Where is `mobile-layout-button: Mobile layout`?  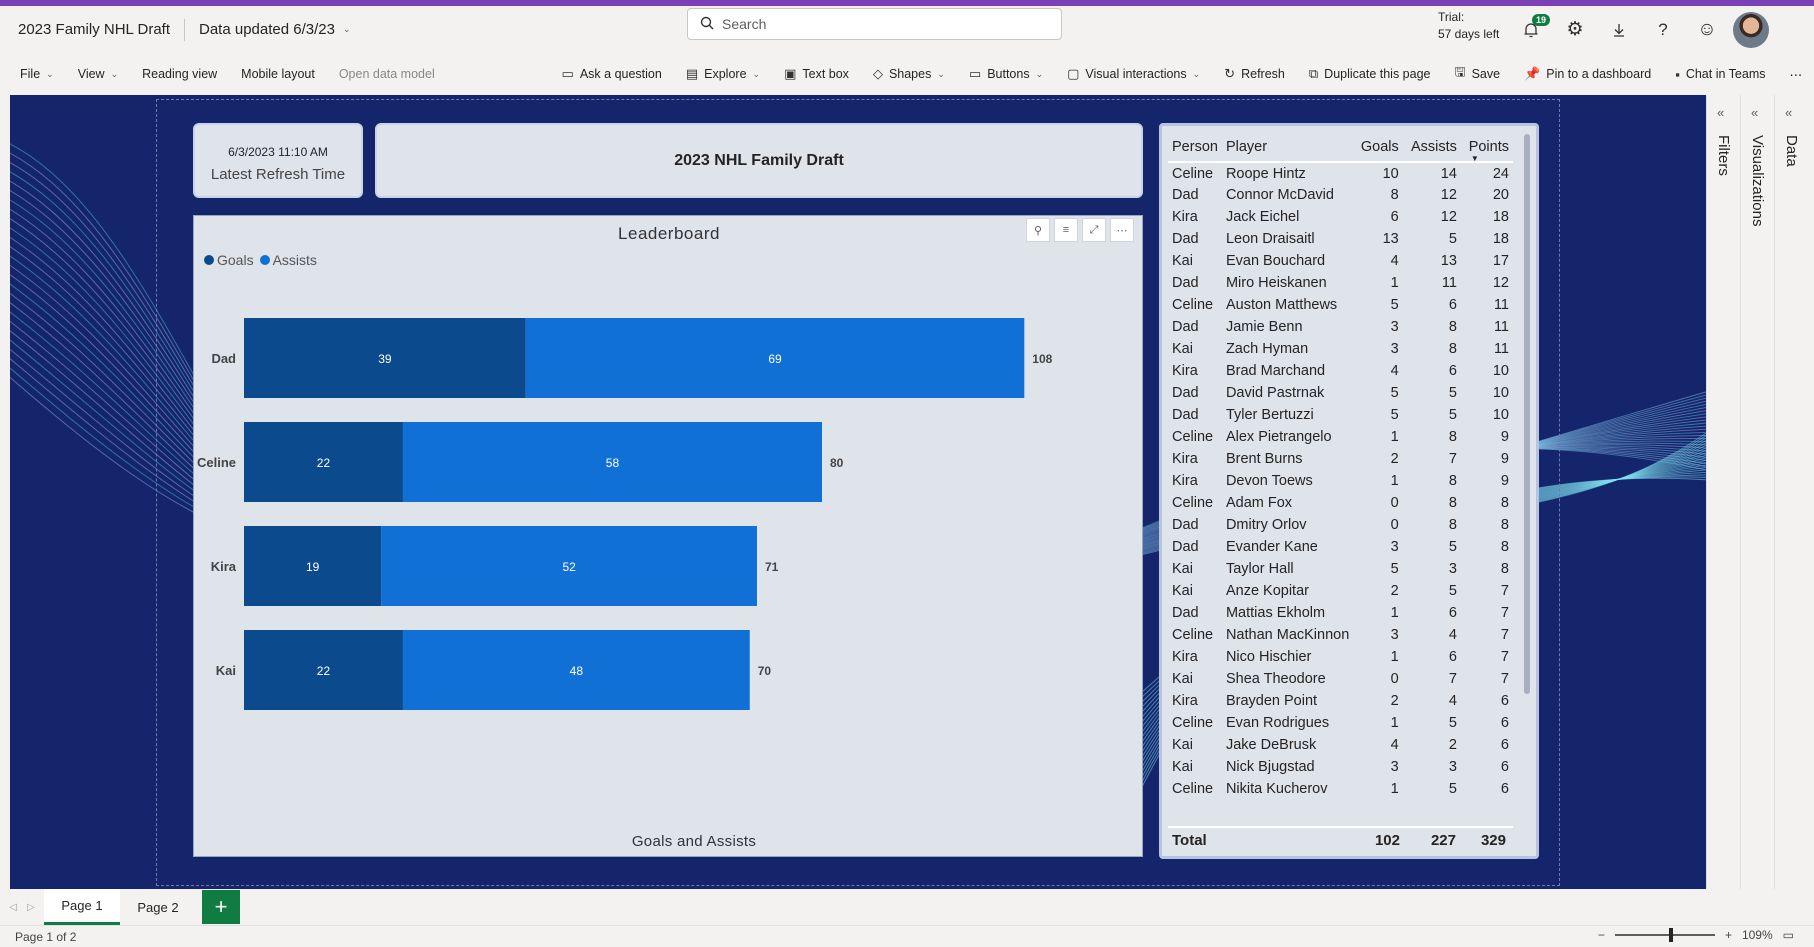
mobile-layout-button: Mobile layout is located at coordinates (278, 74).